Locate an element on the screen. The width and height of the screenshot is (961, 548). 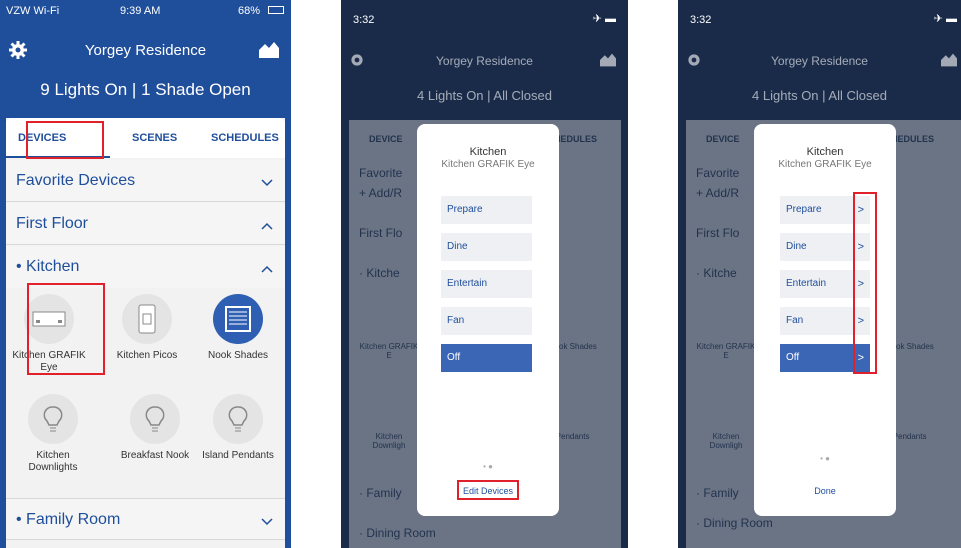
section-kitchen: • Kitchen is located at coordinates (145, 267).